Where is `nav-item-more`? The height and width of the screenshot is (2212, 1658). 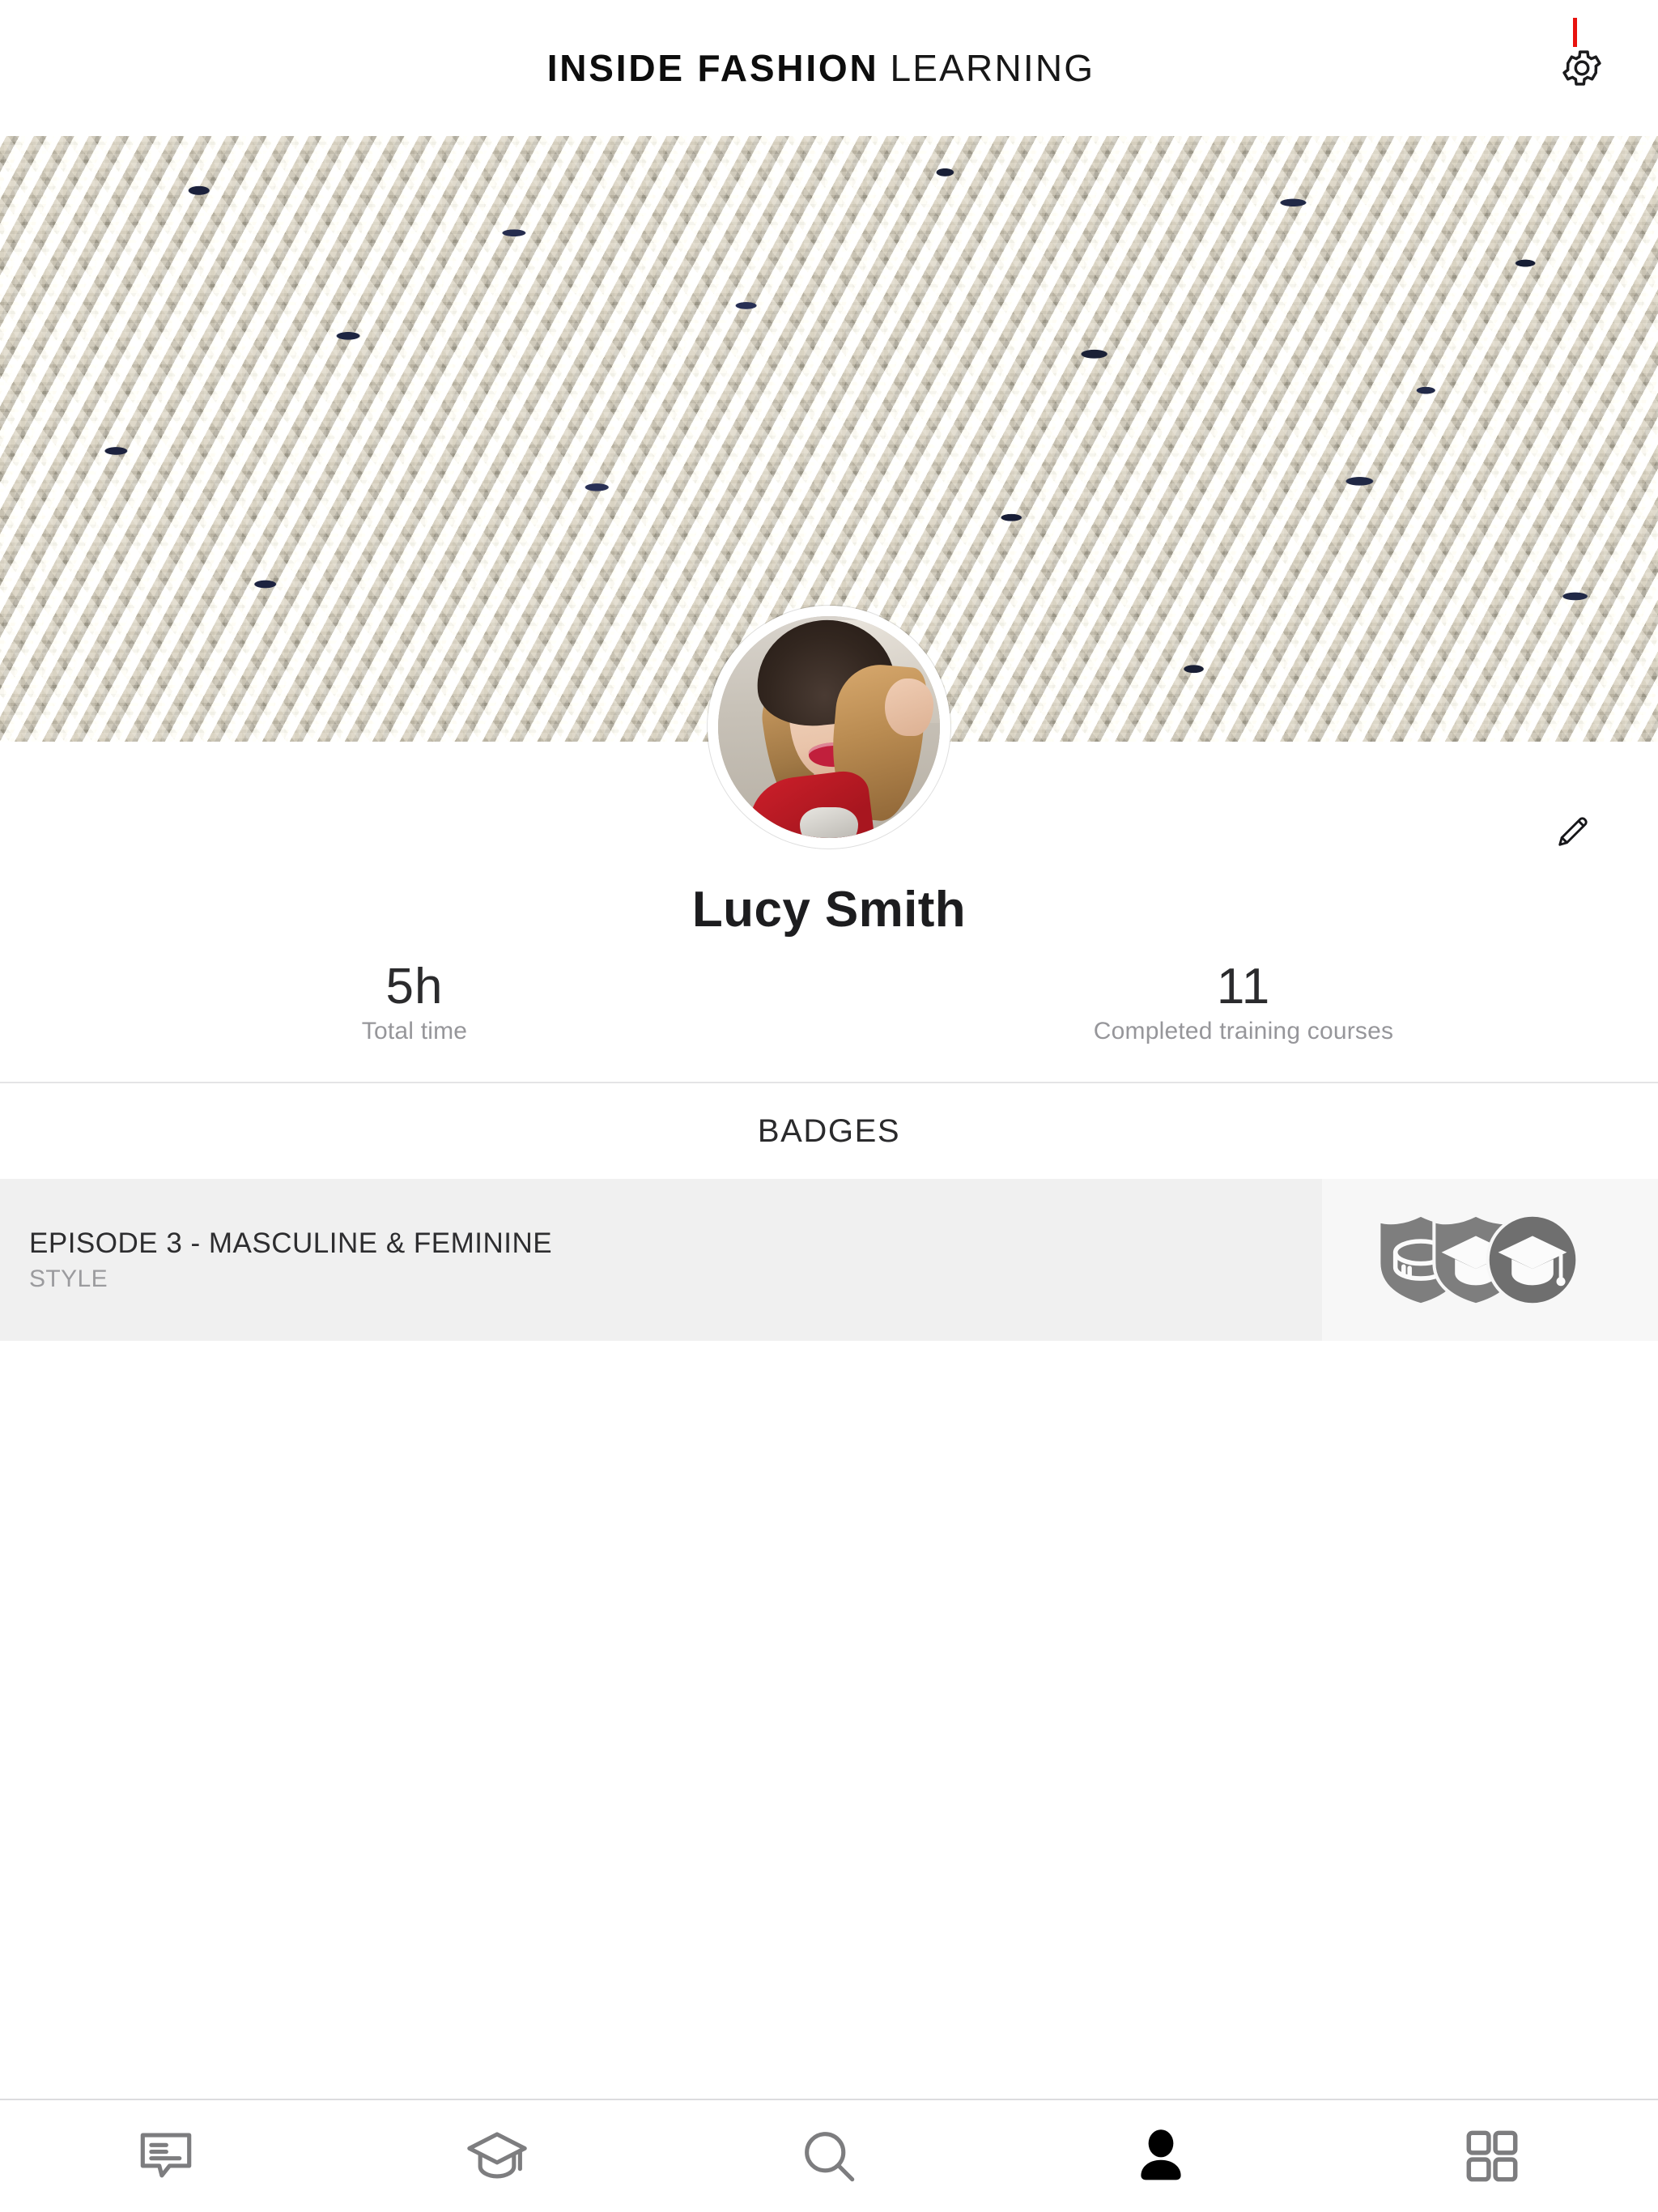 nav-item-more is located at coordinates (1492, 2156).